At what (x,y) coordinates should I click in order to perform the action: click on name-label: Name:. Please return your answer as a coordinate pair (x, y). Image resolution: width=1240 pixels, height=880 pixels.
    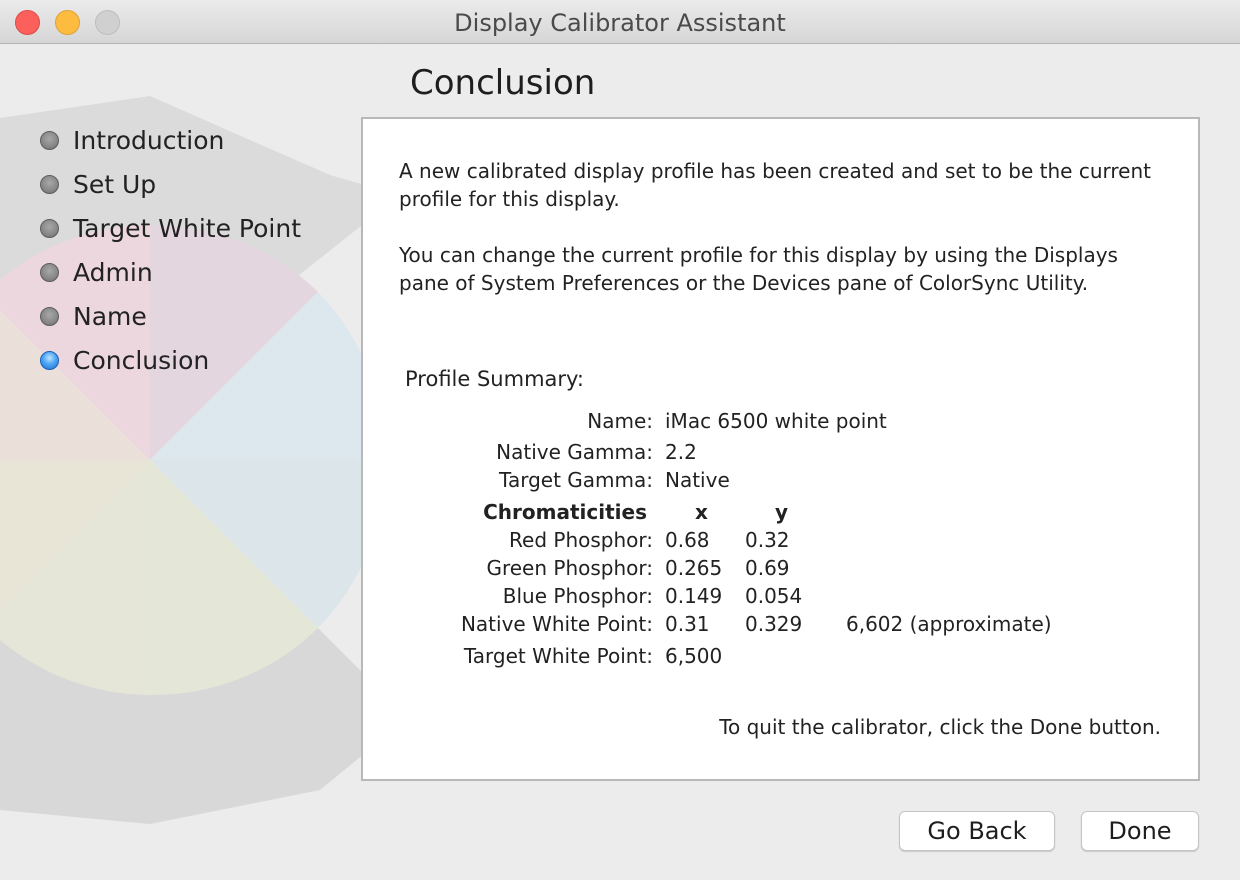
    Looking at the image, I should click on (620, 421).